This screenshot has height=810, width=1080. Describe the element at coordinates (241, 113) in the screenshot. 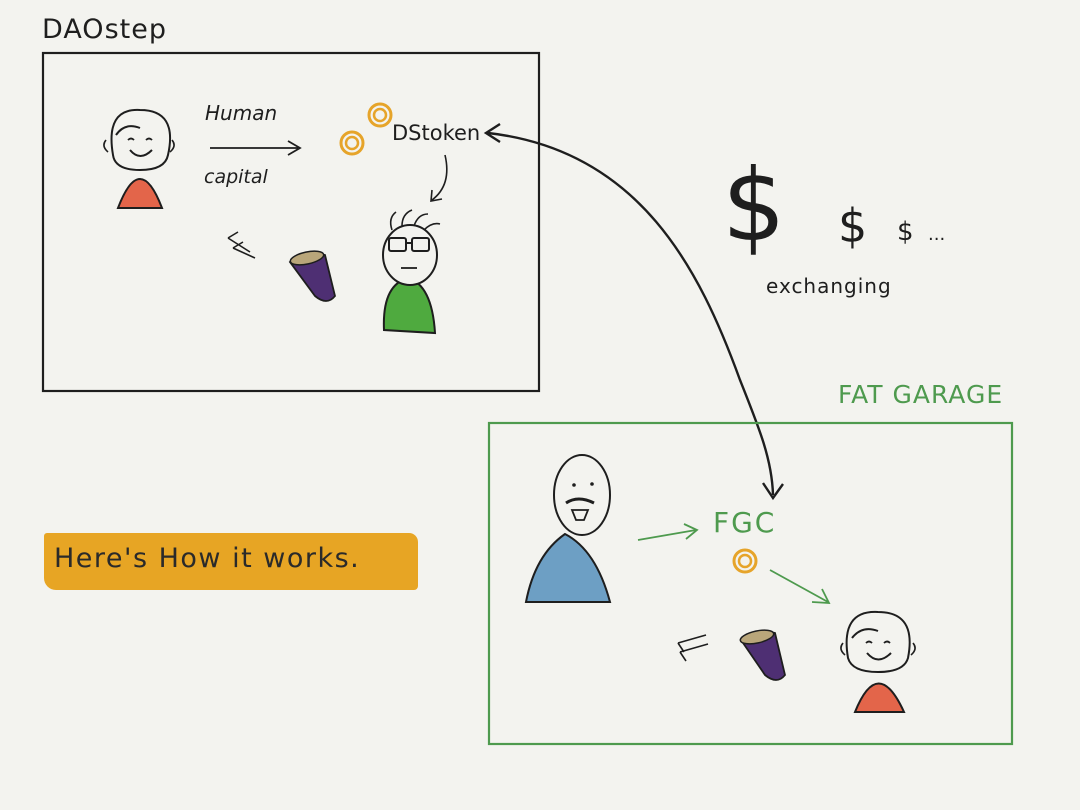

I see `arrow-label-human: Human` at that location.